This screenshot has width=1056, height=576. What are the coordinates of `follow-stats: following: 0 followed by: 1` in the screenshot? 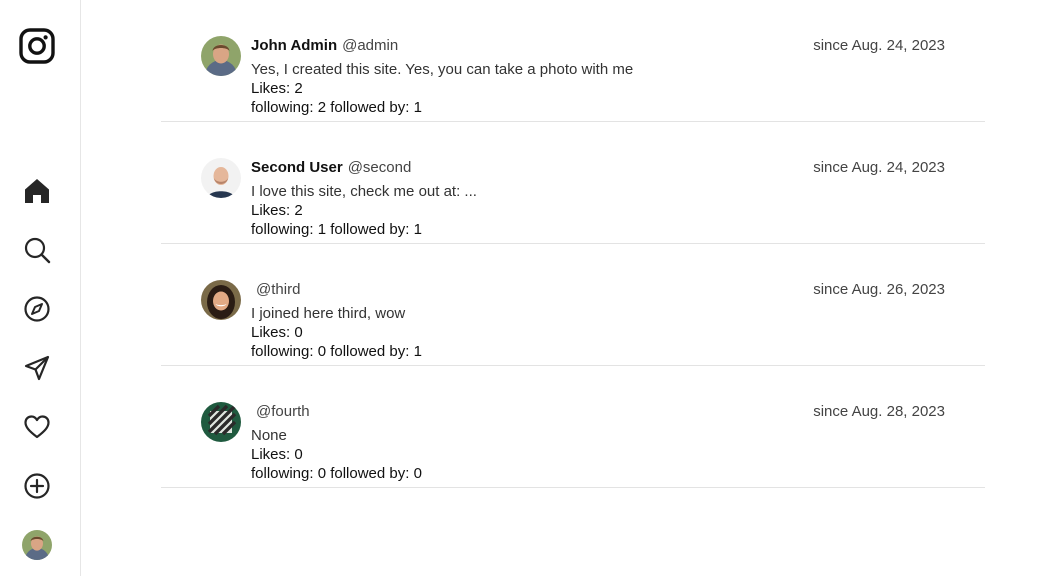 It's located at (336, 351).